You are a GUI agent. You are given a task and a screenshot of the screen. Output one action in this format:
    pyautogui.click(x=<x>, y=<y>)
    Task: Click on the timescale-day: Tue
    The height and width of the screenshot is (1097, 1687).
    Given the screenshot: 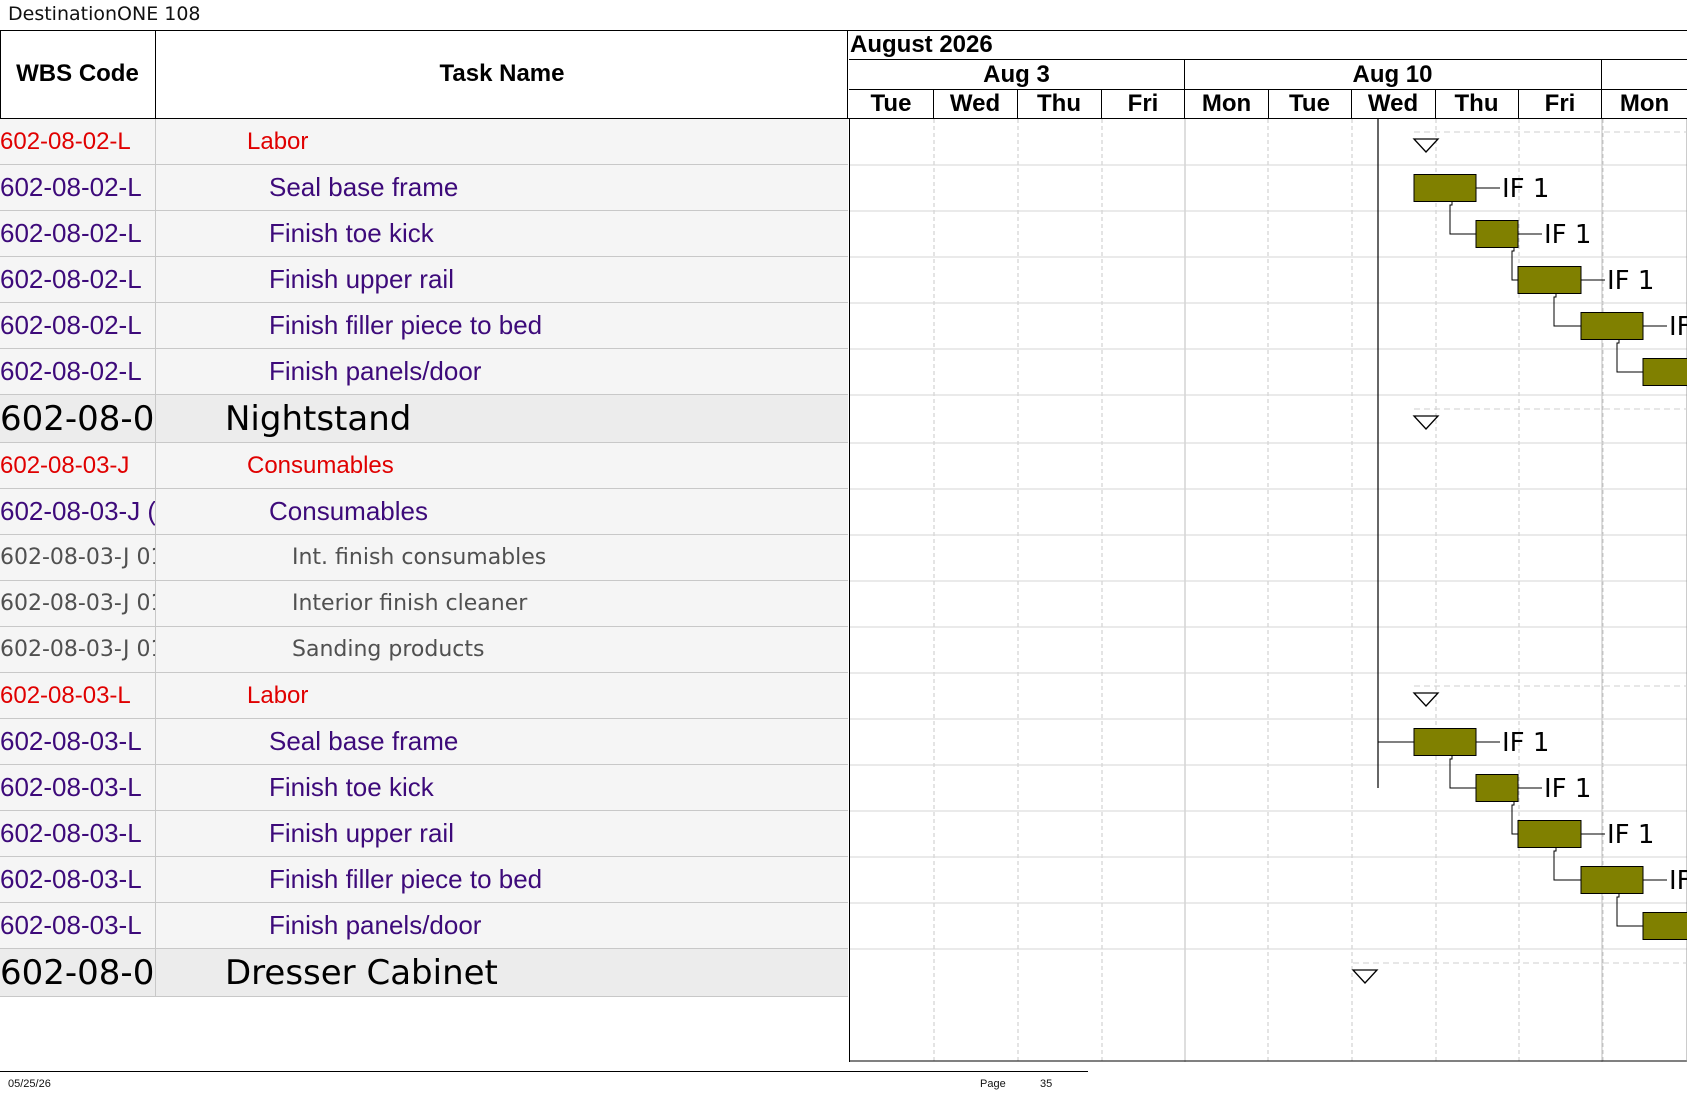 What is the action you would take?
    pyautogui.click(x=1309, y=103)
    